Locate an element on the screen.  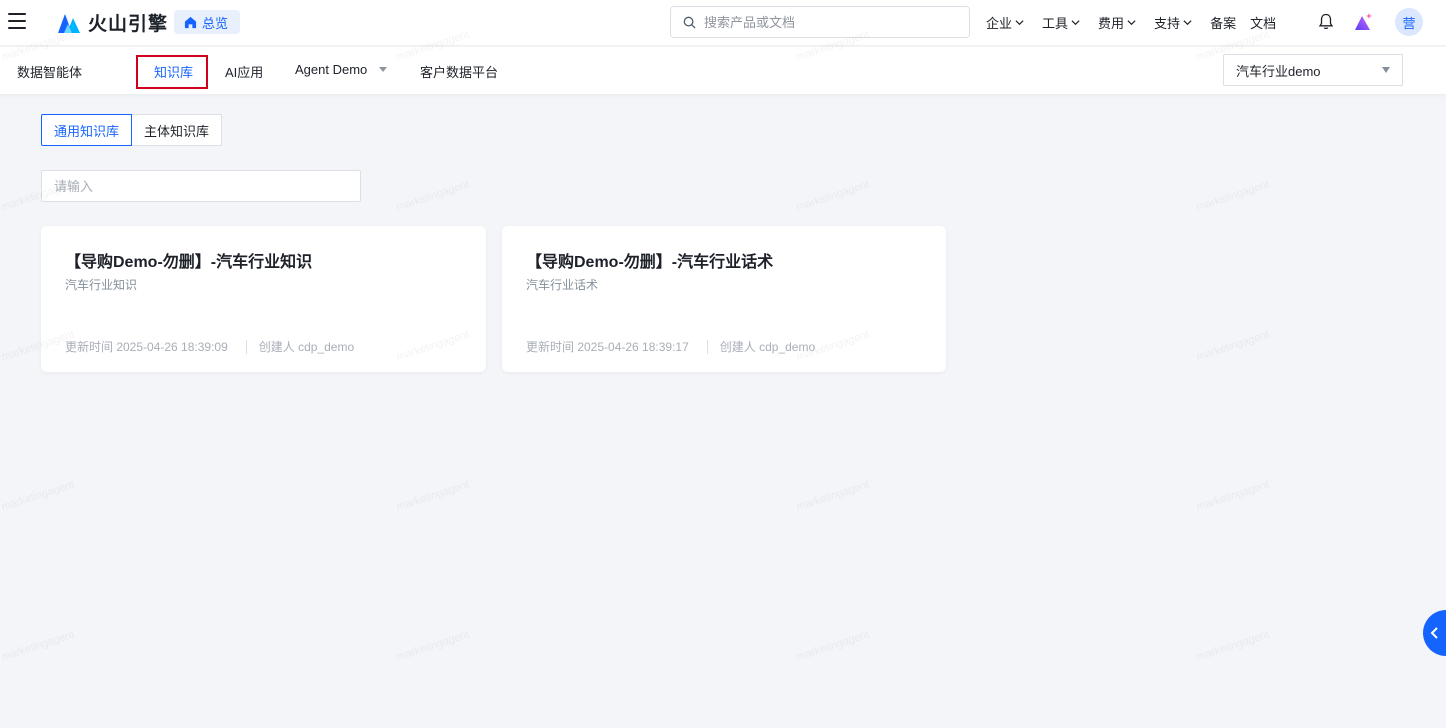
kb-card-meta: 更新时间 2025-04-26 18:39:09 创建人 cdp_demo is located at coordinates (209, 346).